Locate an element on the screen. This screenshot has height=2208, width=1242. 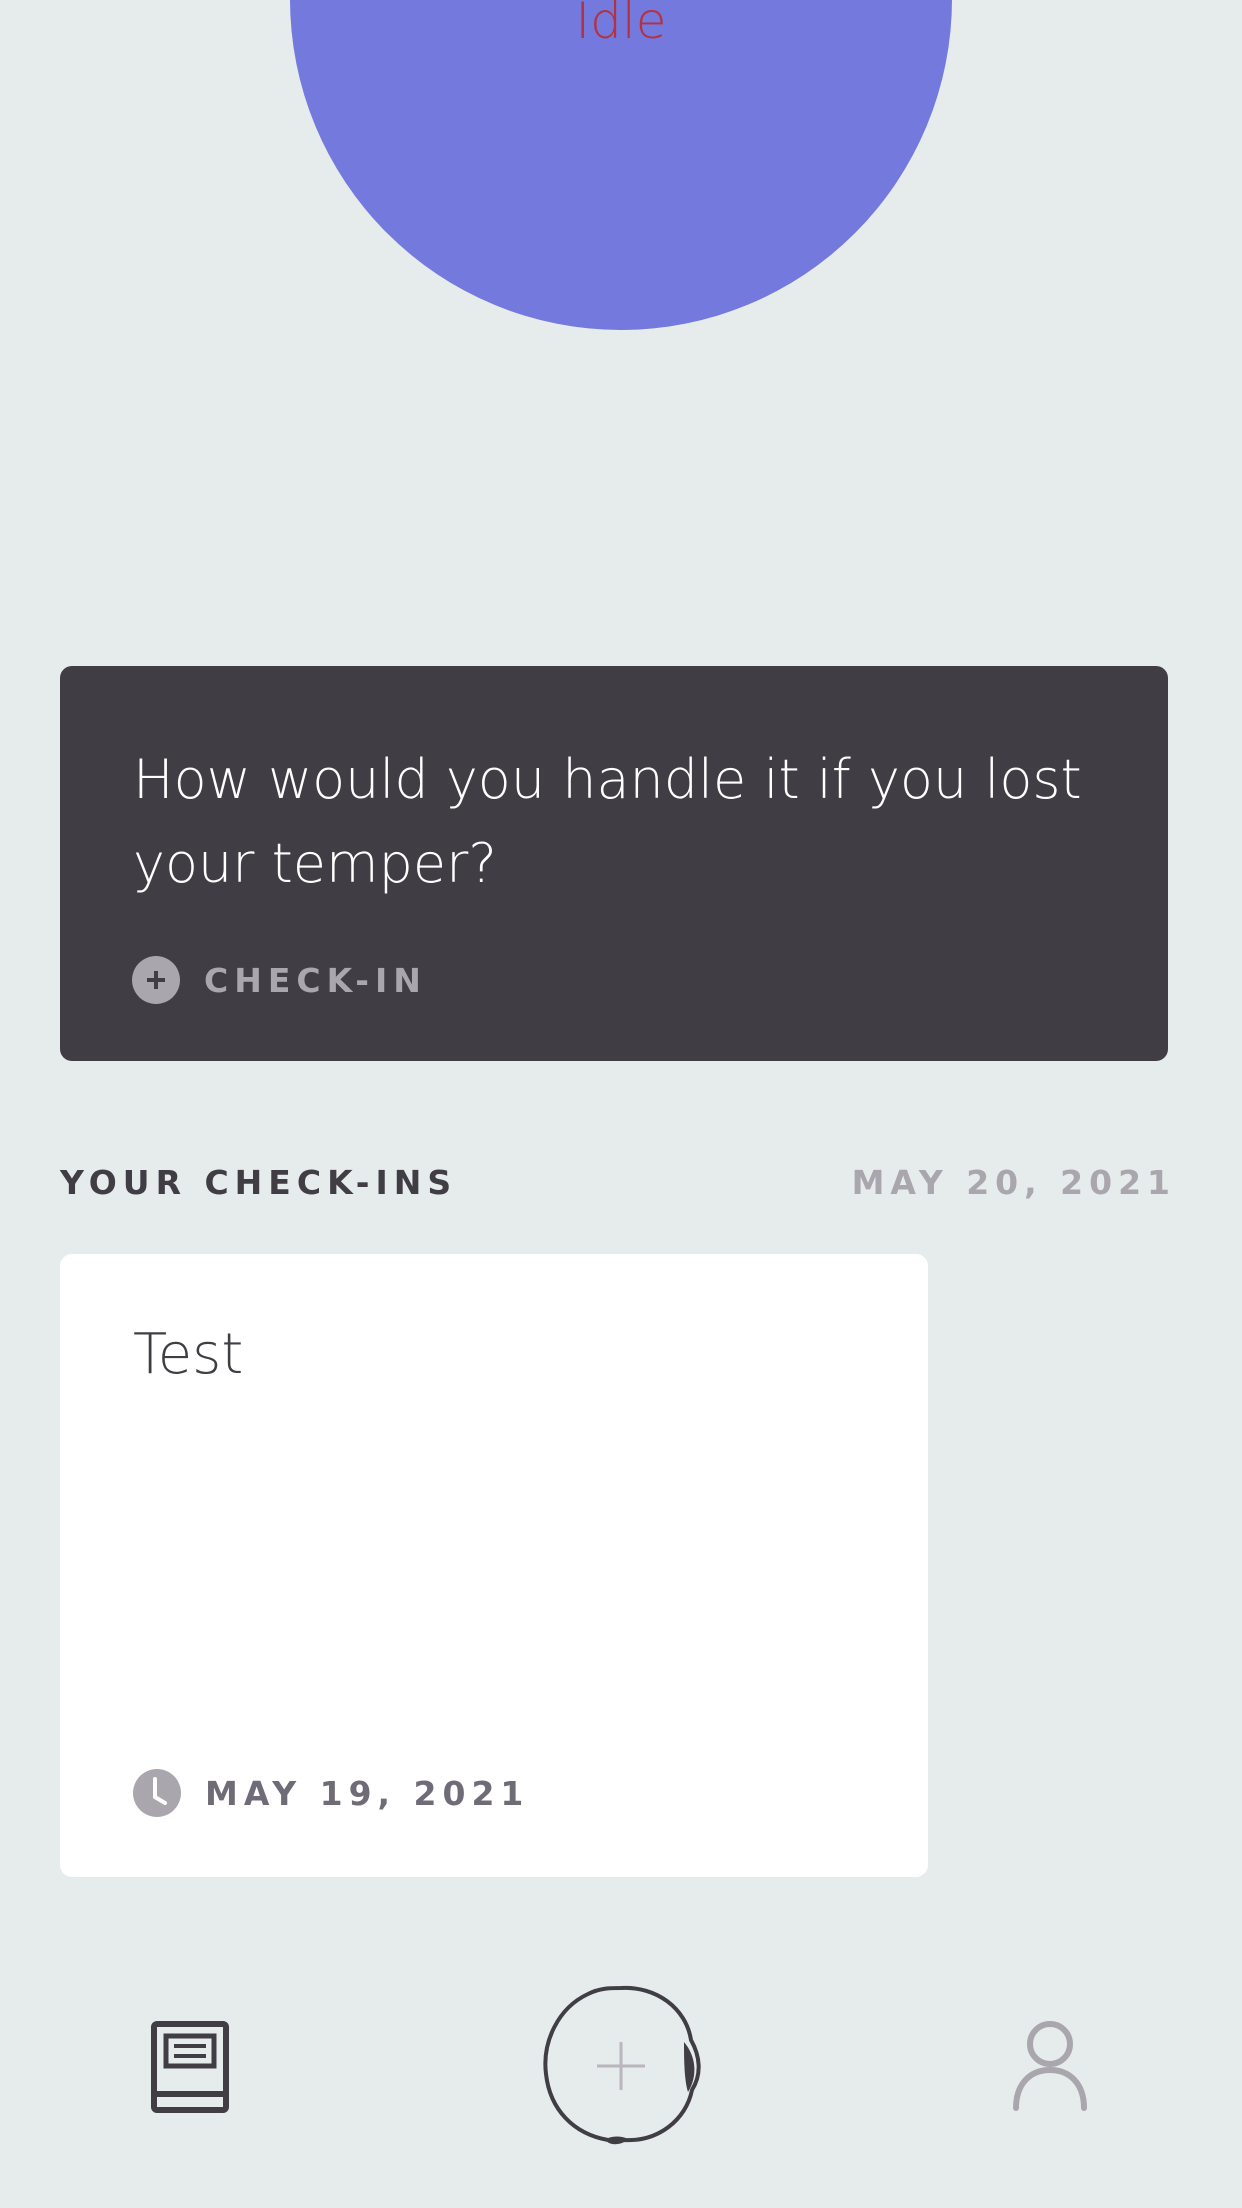
clock-icon is located at coordinates (157, 1793).